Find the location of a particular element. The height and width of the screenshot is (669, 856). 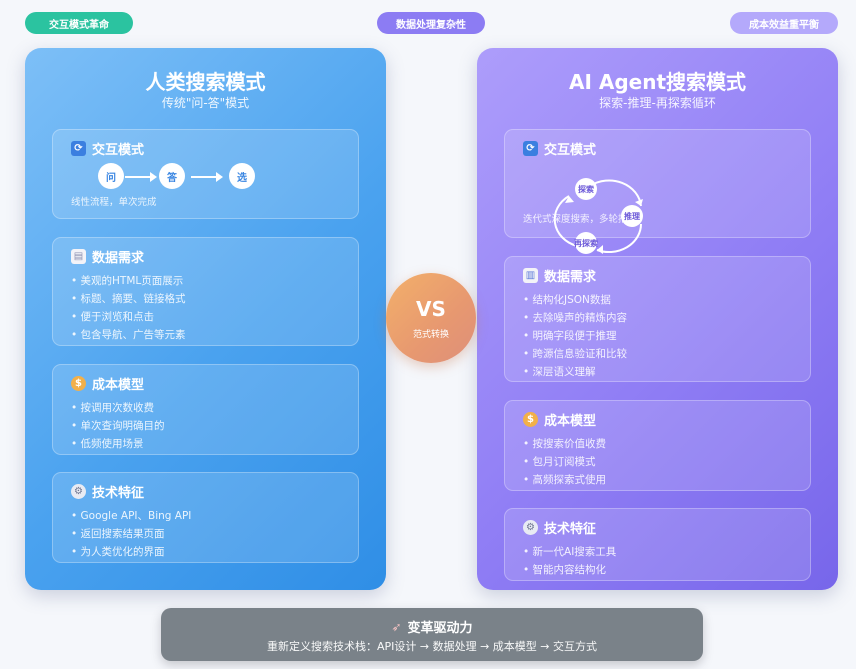

cost-list: 按搜索价值收费 包月订阅模式 高频探索式使用 is located at coordinates (565, 462).